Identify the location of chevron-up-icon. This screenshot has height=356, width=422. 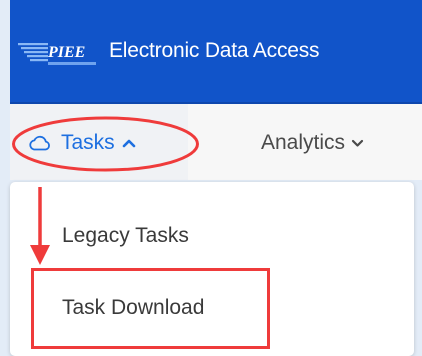
(128, 143).